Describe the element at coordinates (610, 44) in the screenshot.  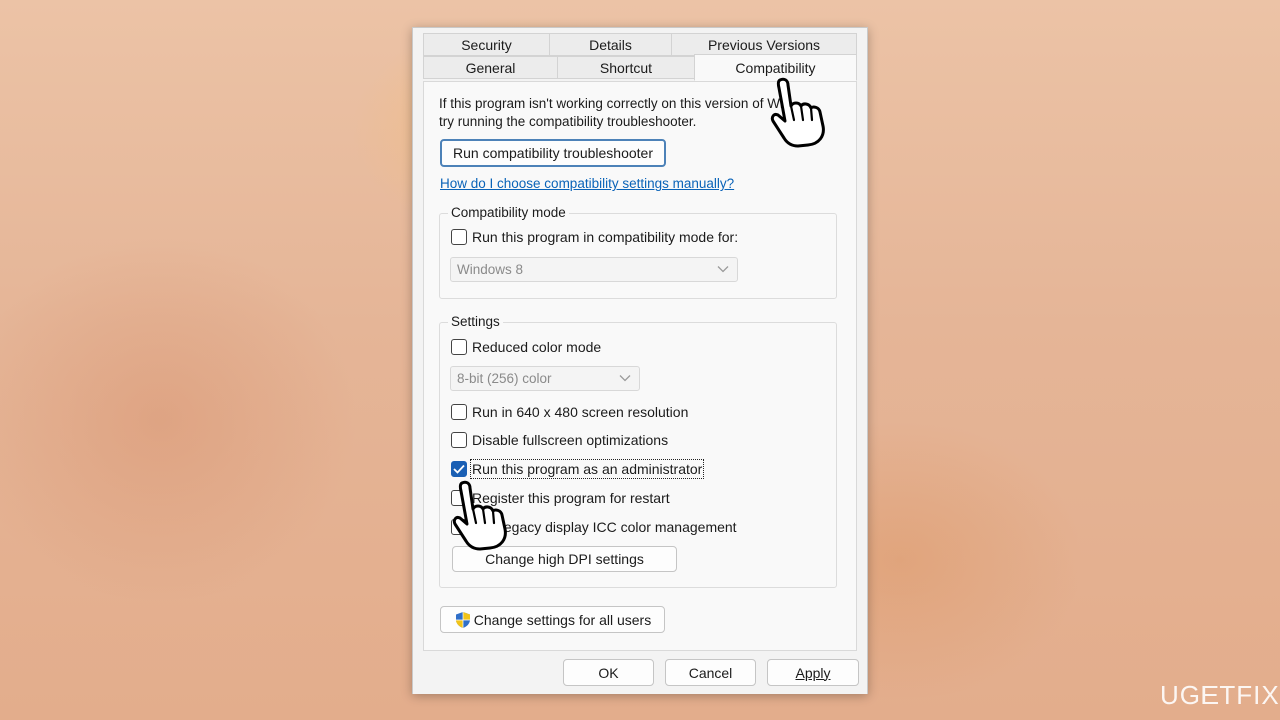
I see `tab-details: Details` at that location.